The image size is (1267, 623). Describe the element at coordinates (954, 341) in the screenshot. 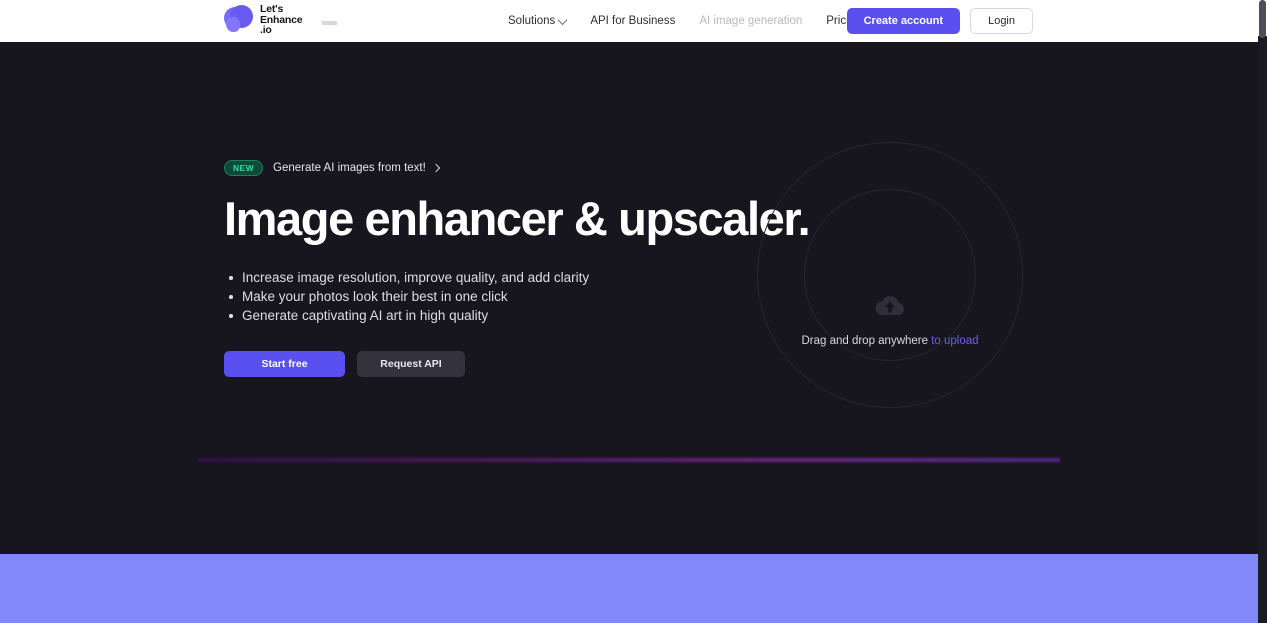

I see `upload-link: to upload` at that location.